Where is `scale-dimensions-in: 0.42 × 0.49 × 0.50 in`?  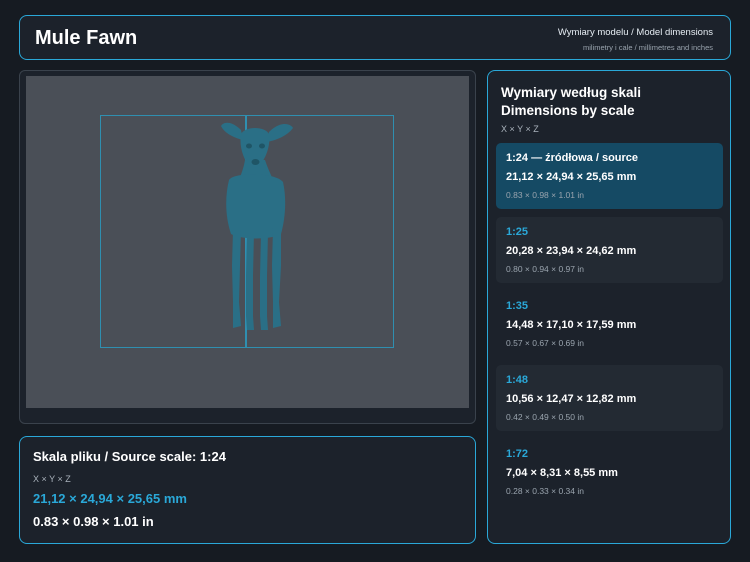
scale-dimensions-in: 0.42 × 0.49 × 0.50 in is located at coordinates (545, 417).